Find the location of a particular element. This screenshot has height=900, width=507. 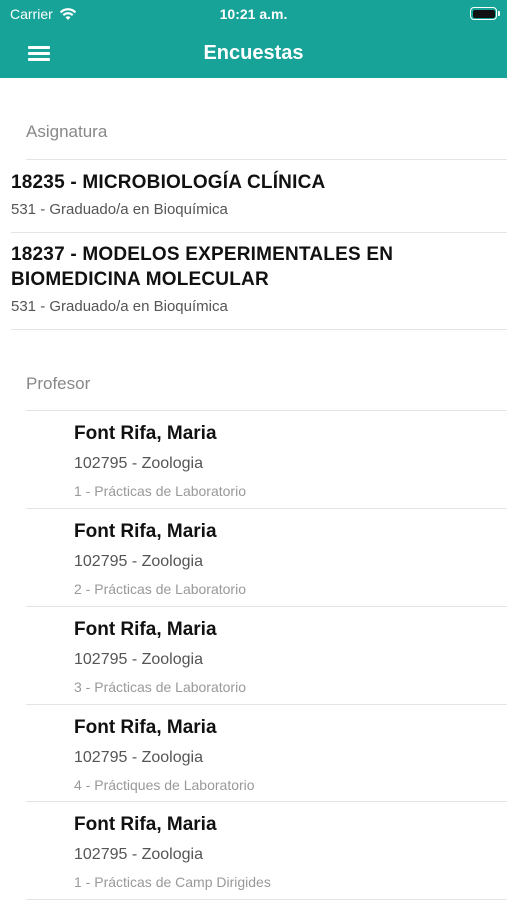

professor-group: 4 - Práctiques de Laboratorio is located at coordinates (164, 785).